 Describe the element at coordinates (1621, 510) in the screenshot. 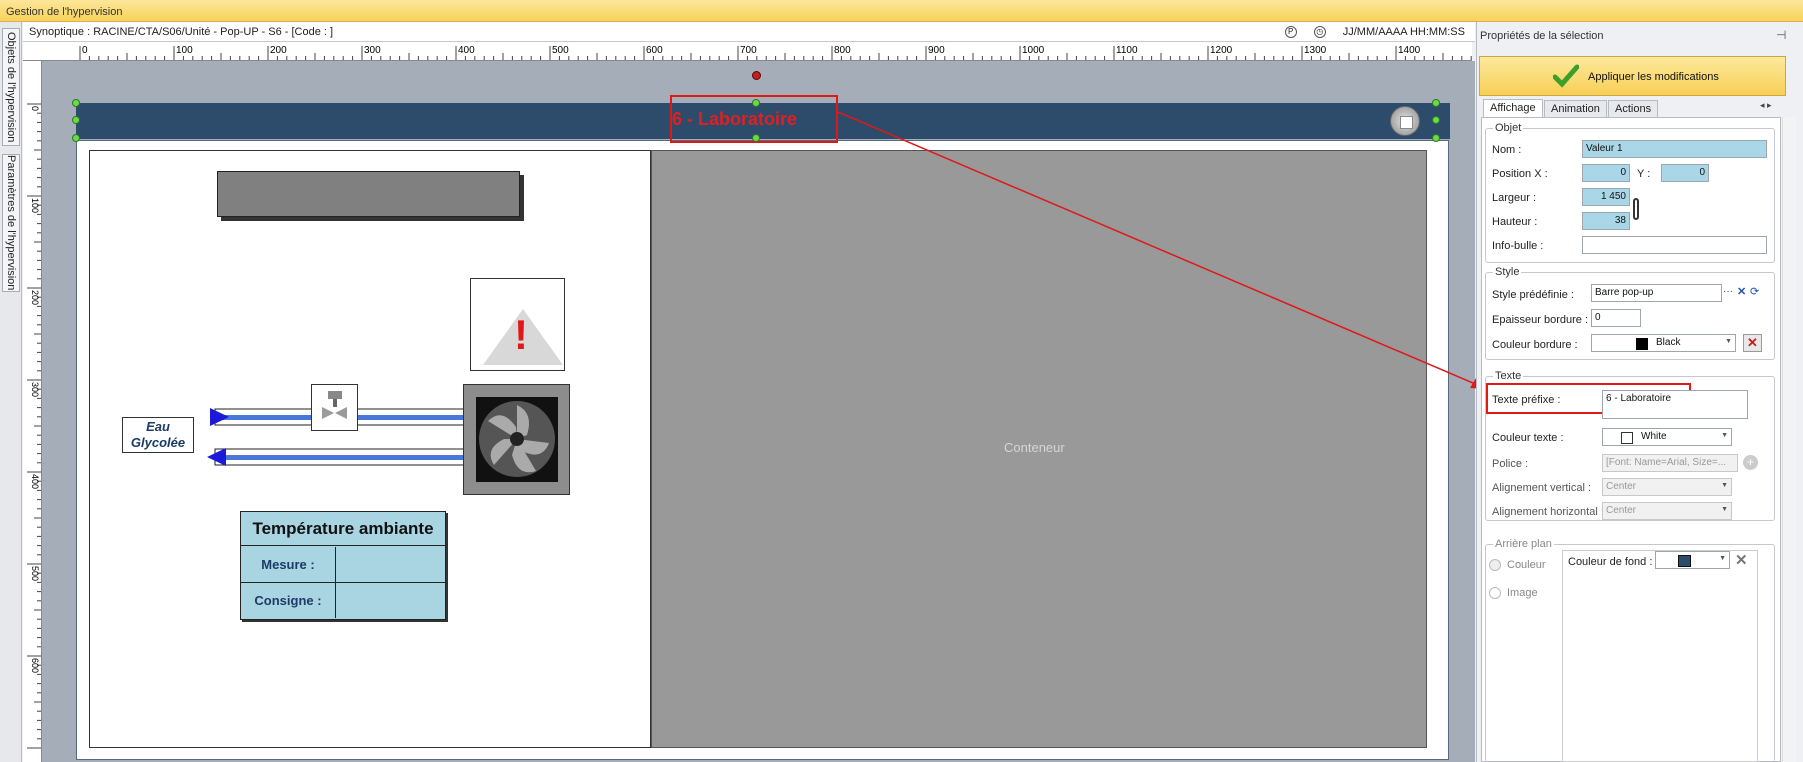

I see `alignement-horizontal-value: Center` at that location.